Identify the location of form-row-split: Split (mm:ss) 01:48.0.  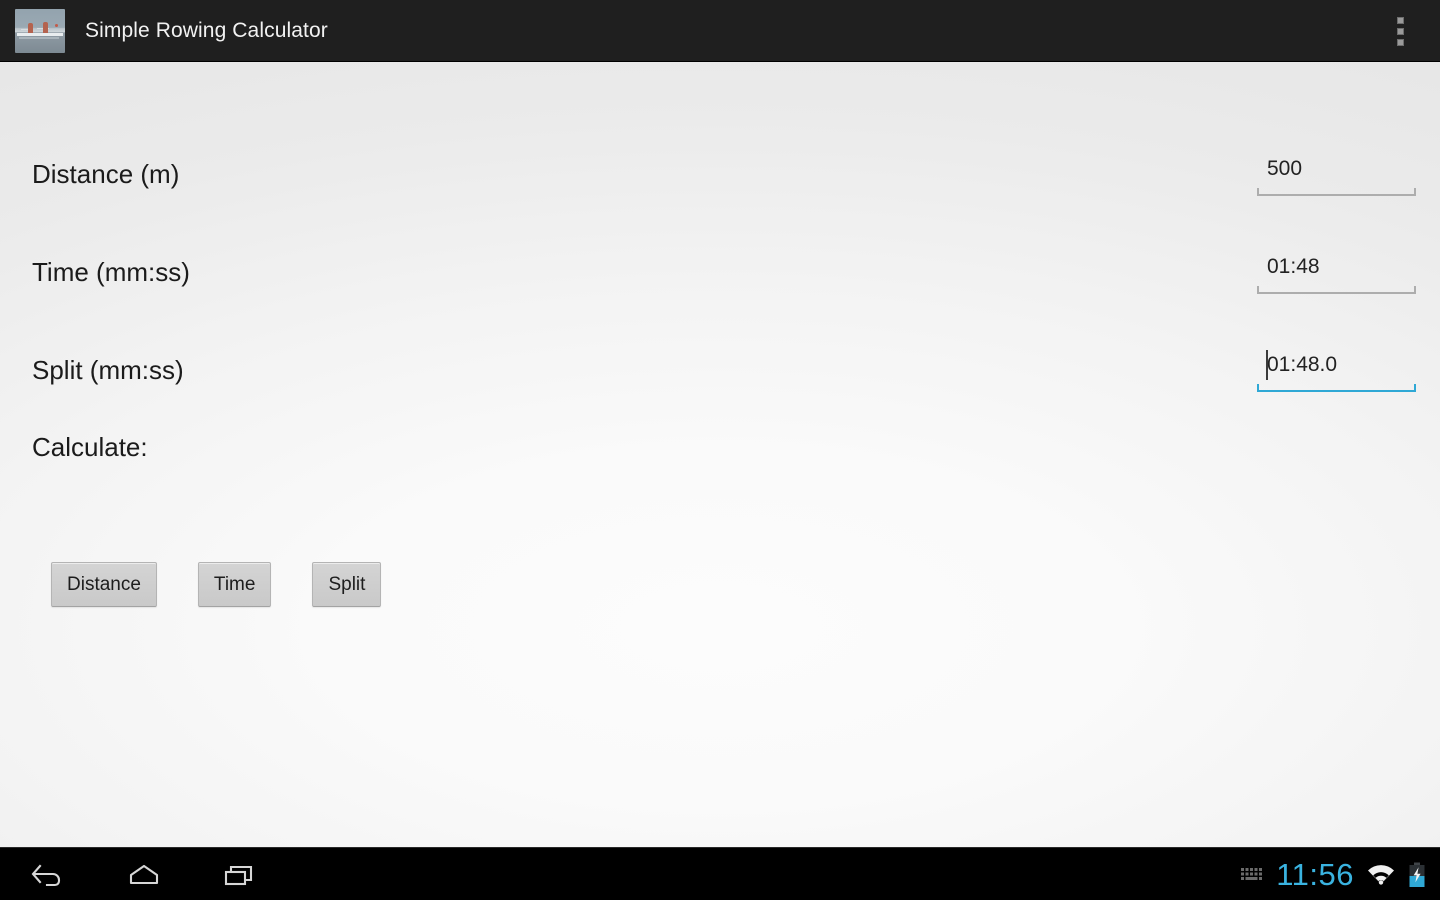
(720, 370).